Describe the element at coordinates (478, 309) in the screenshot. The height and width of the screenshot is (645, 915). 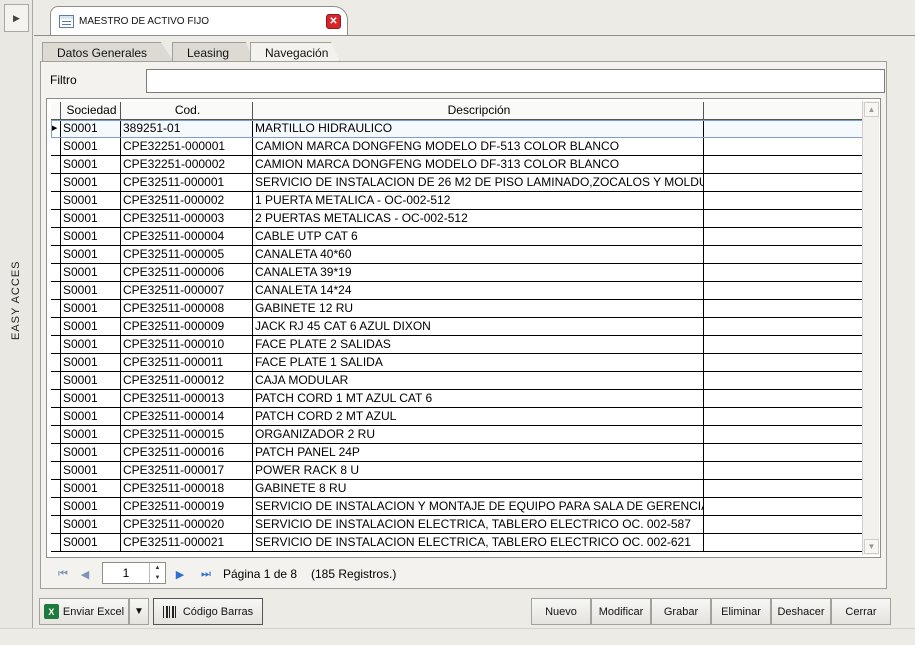
I see `cell-descripcion: GABINETE 12 RU` at that location.